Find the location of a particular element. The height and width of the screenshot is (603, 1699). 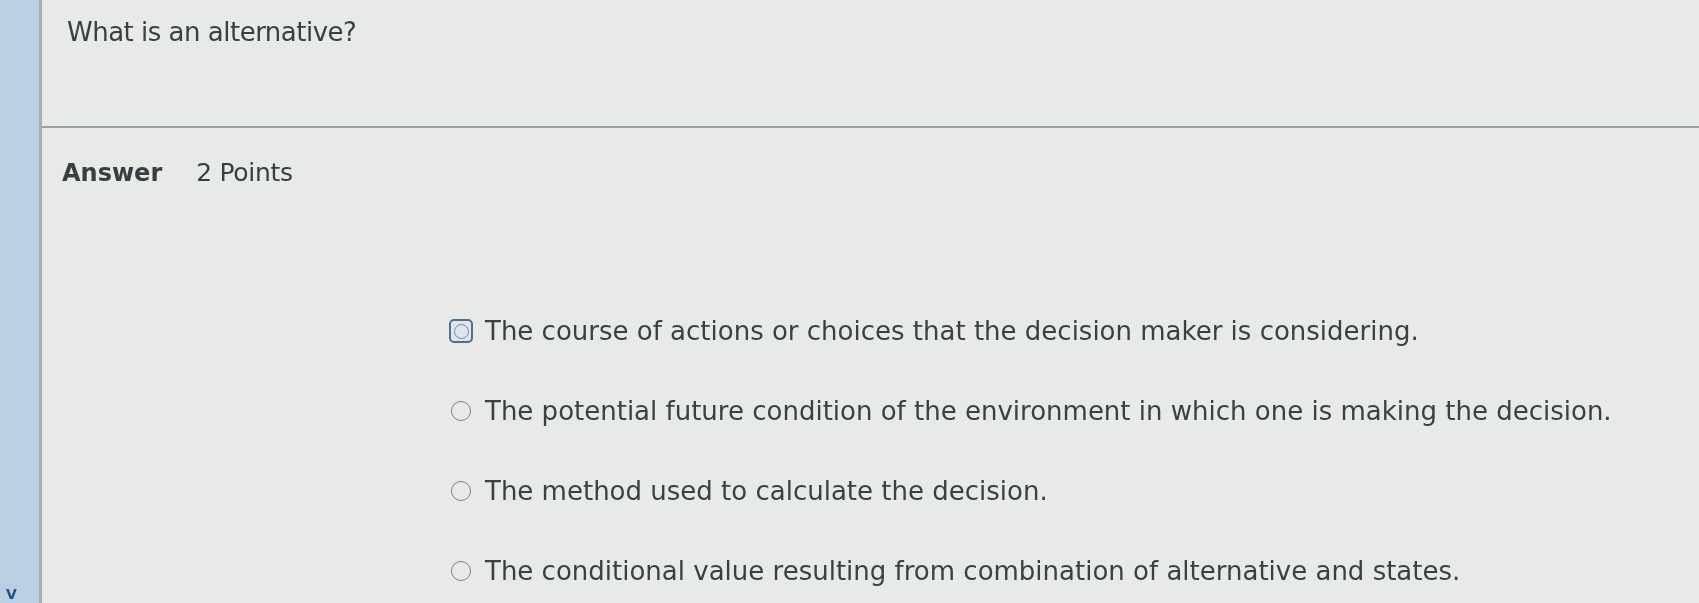

question-text: What is an alternative? is located at coordinates (212, 32).